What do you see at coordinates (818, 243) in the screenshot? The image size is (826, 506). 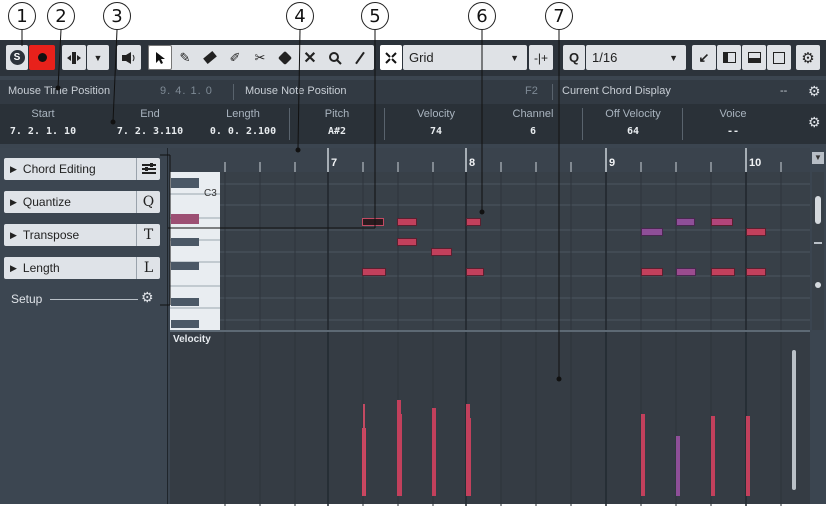 I see `zoom-out-icon` at bounding box center [818, 243].